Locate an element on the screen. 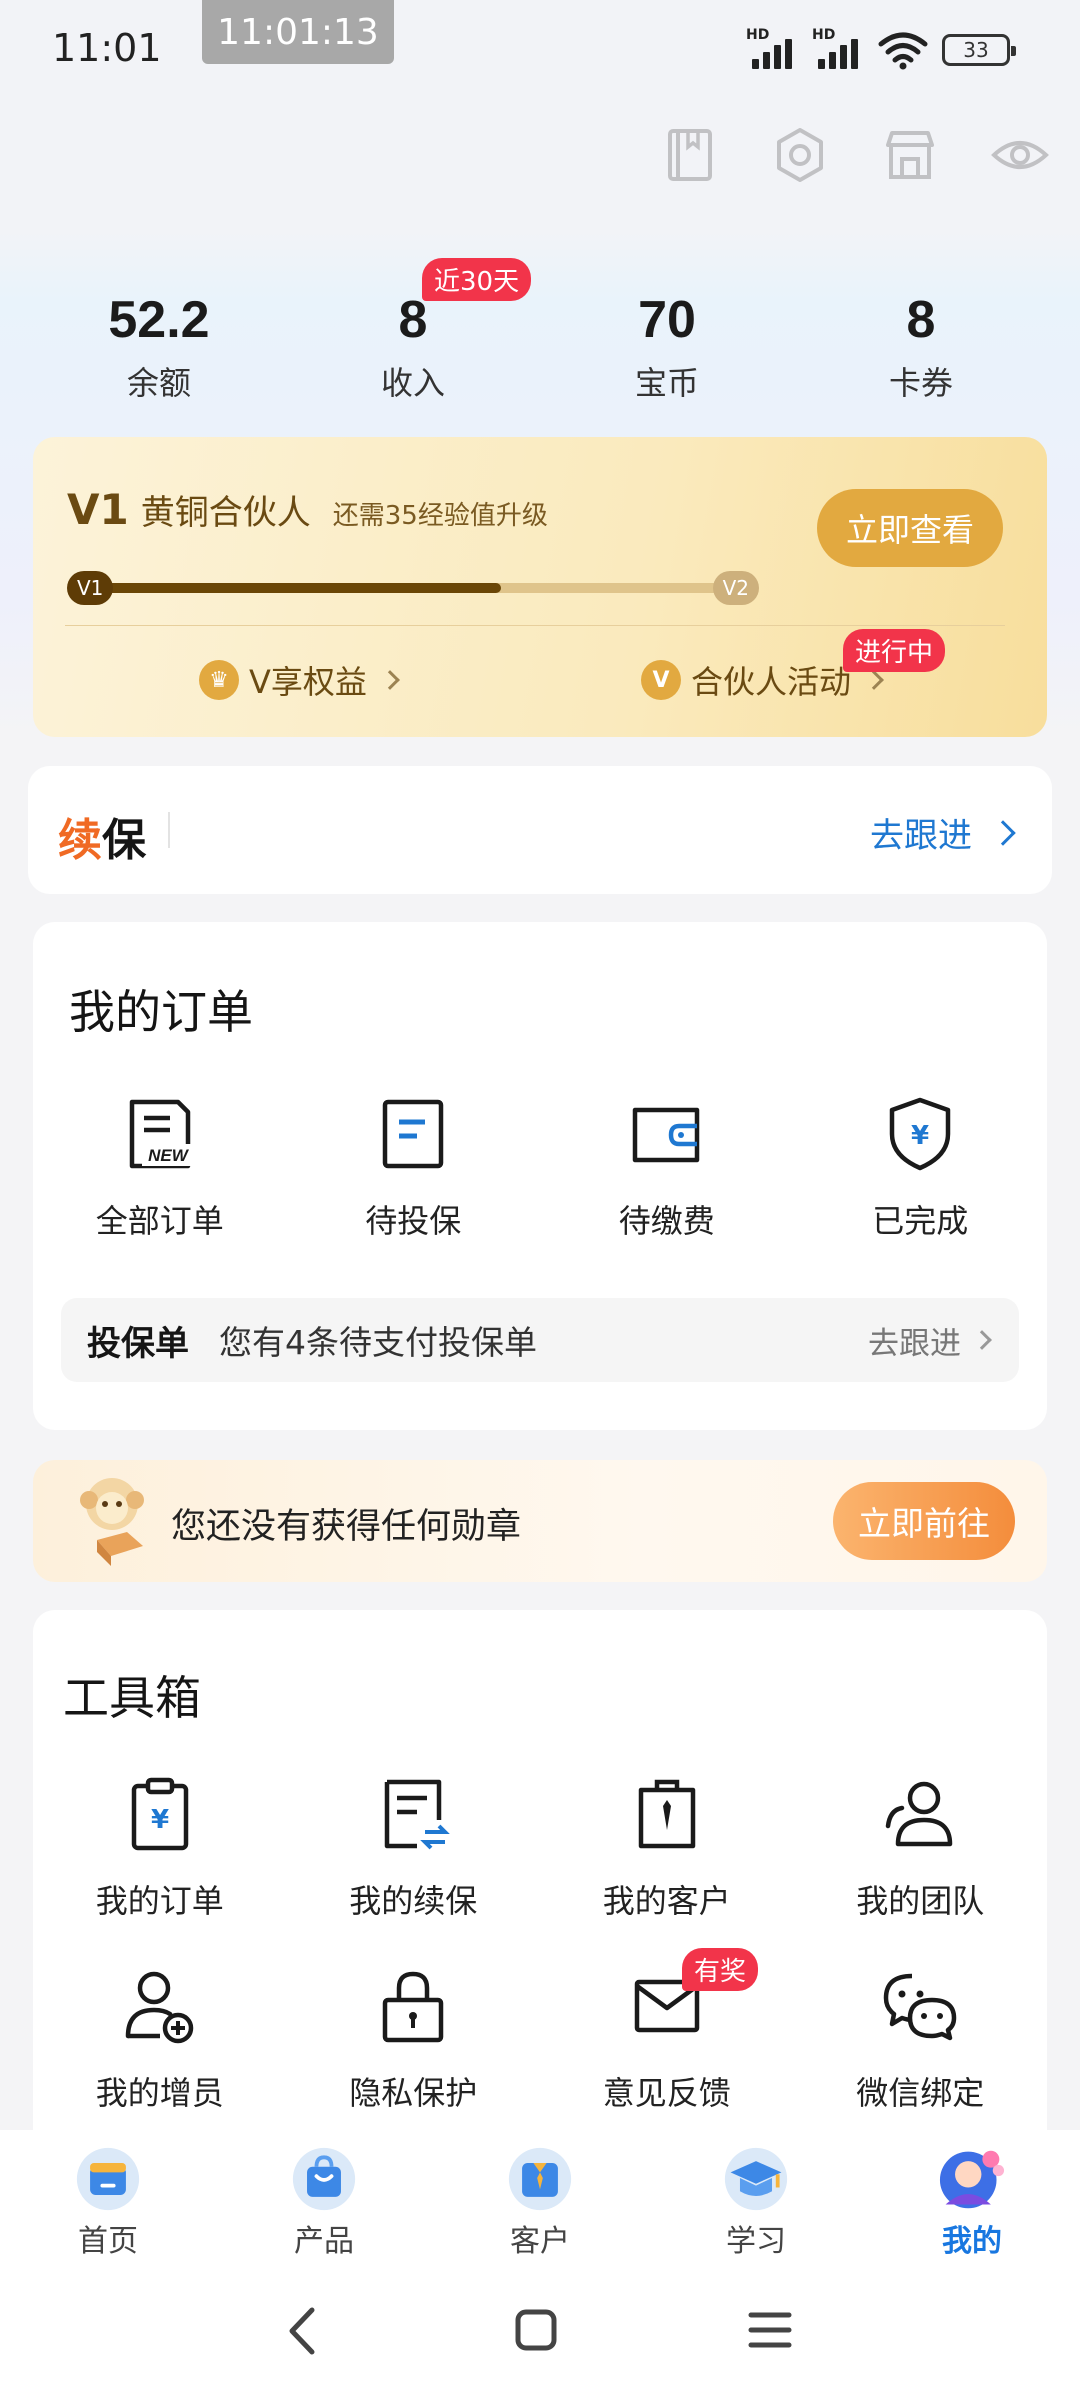  tool-label: 我的团队 is located at coordinates (920, 1901).